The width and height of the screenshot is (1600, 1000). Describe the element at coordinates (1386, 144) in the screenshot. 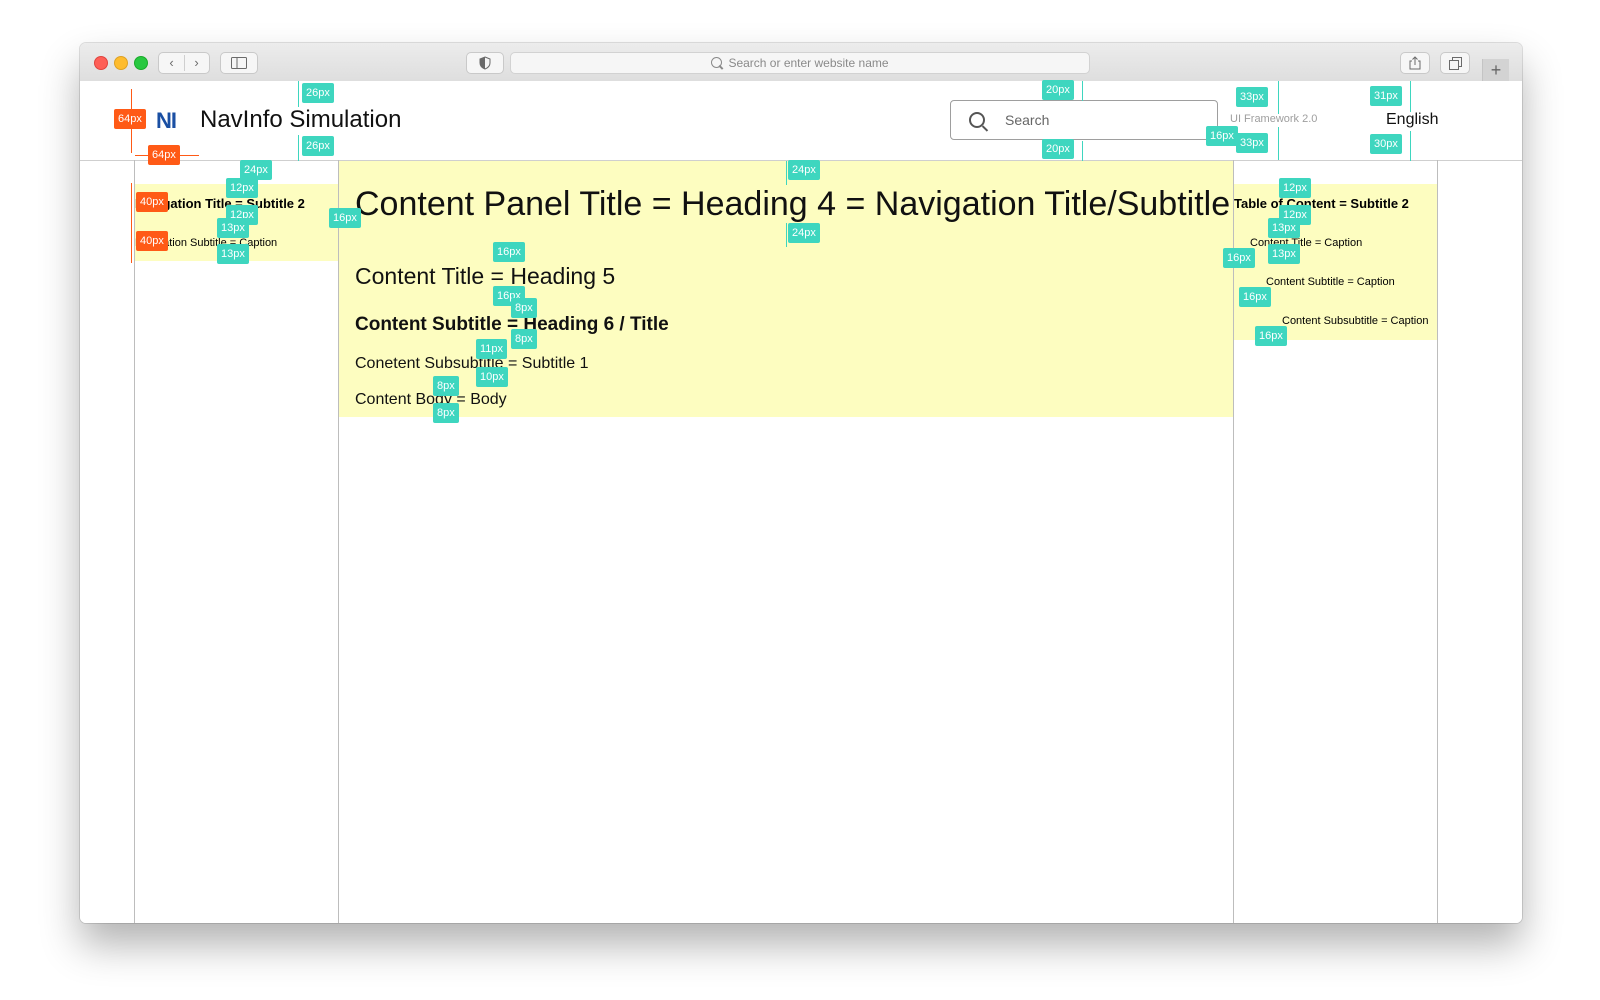

I see `measure-badge: 30px` at that location.